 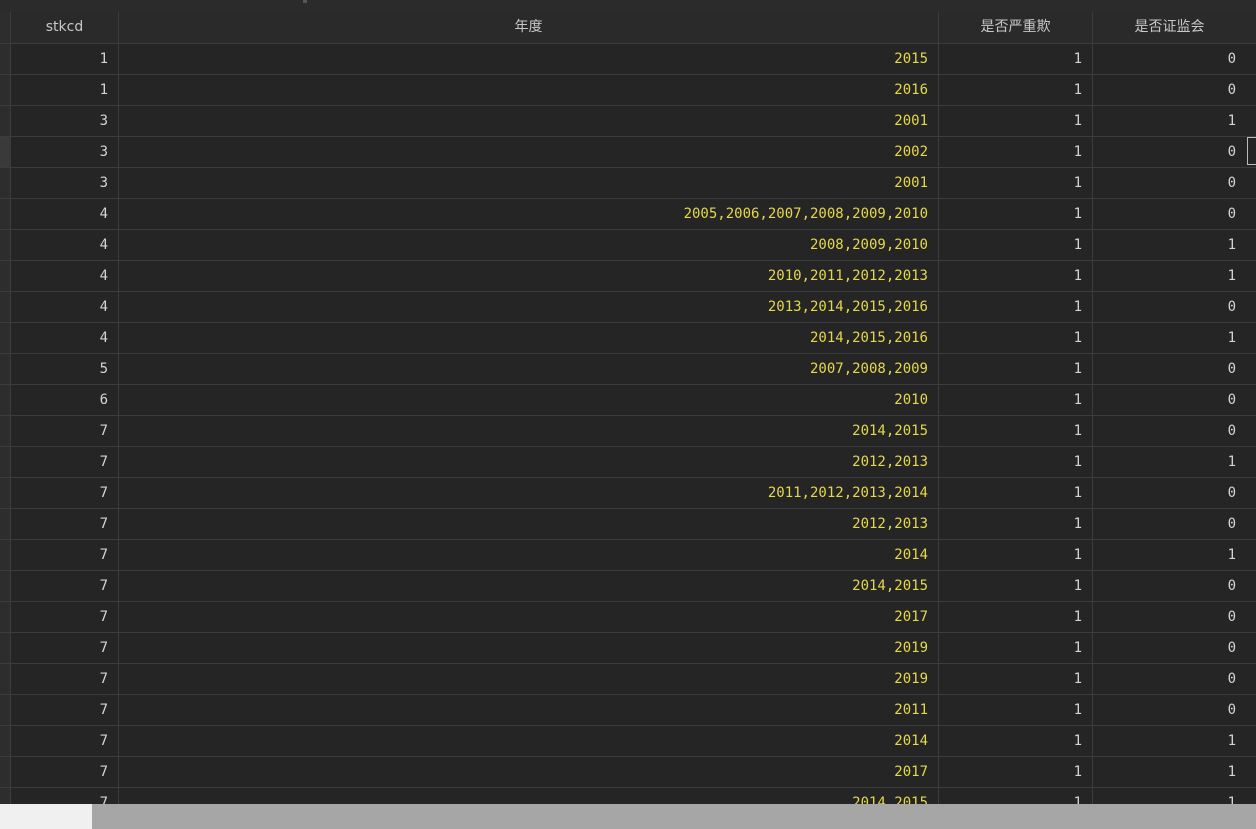 I want to click on table-row: 7 2014,2015 1 0, so click(x=628, y=431).